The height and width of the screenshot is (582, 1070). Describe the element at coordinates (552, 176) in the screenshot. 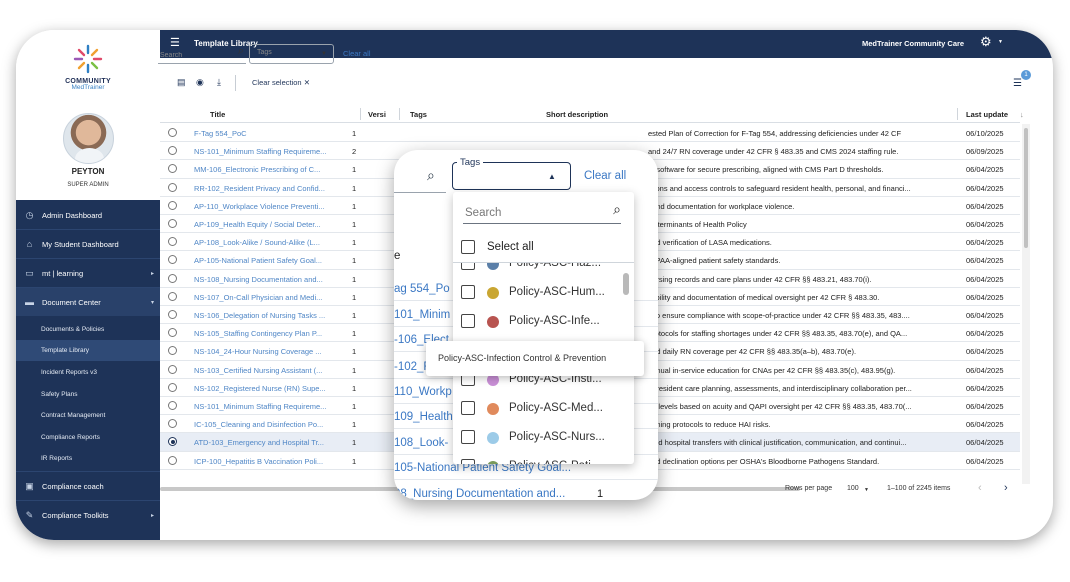

I see `chevron-up-icon: ▲` at that location.